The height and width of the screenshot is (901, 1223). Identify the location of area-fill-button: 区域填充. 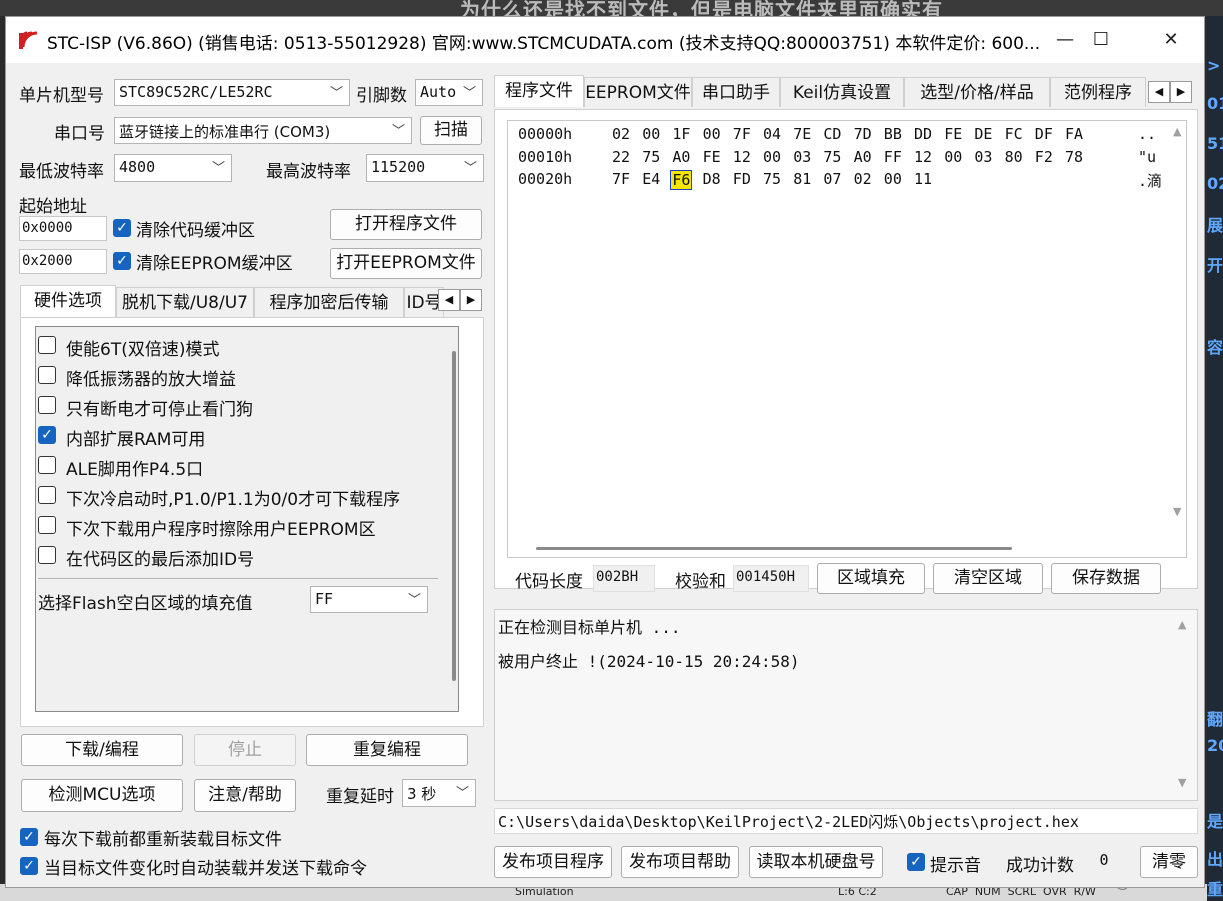
(871, 578).